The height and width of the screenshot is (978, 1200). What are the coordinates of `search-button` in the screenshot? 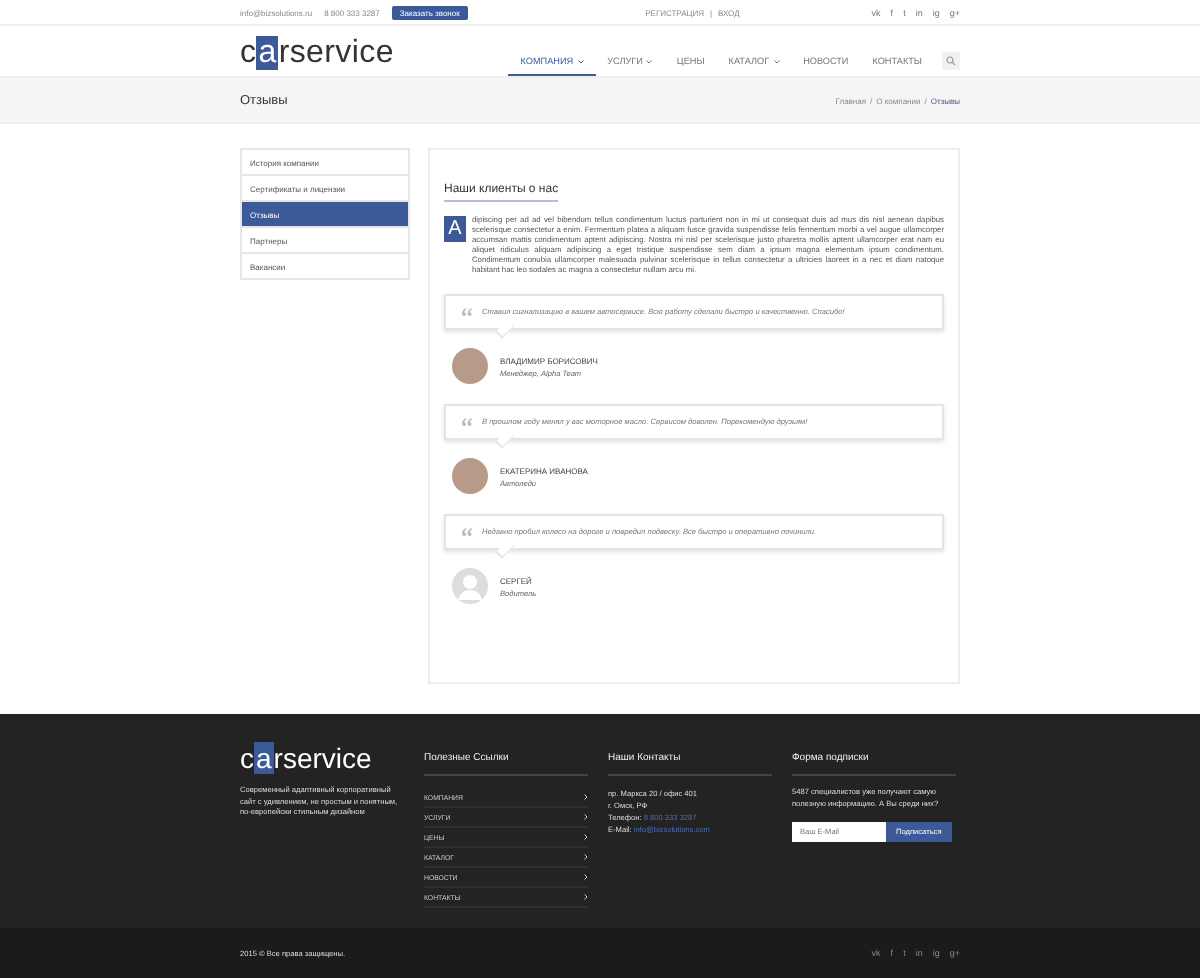 It's located at (951, 60).